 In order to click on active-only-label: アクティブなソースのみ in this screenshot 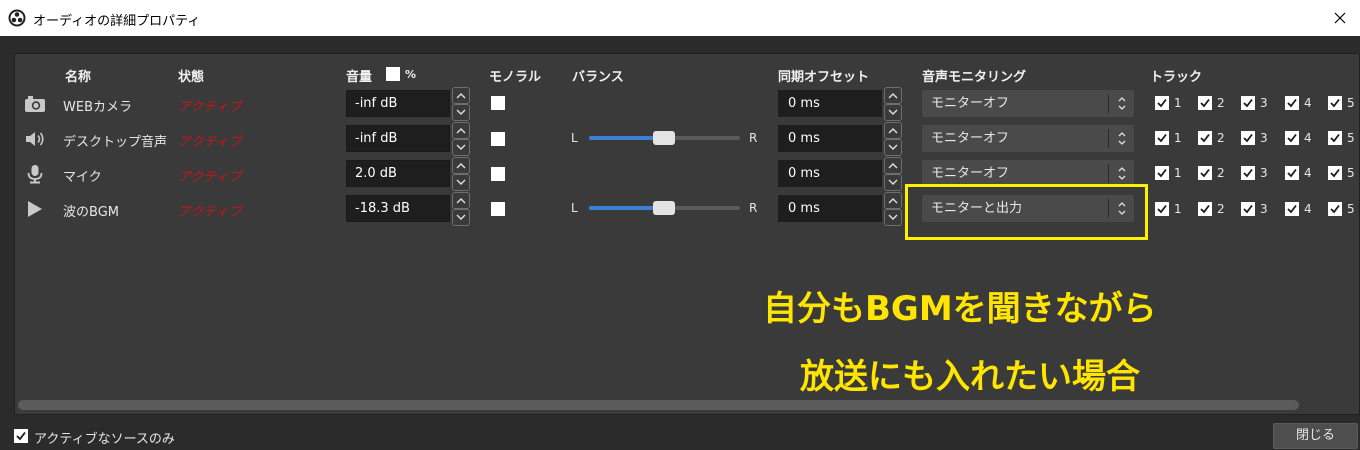, I will do `click(104, 439)`.